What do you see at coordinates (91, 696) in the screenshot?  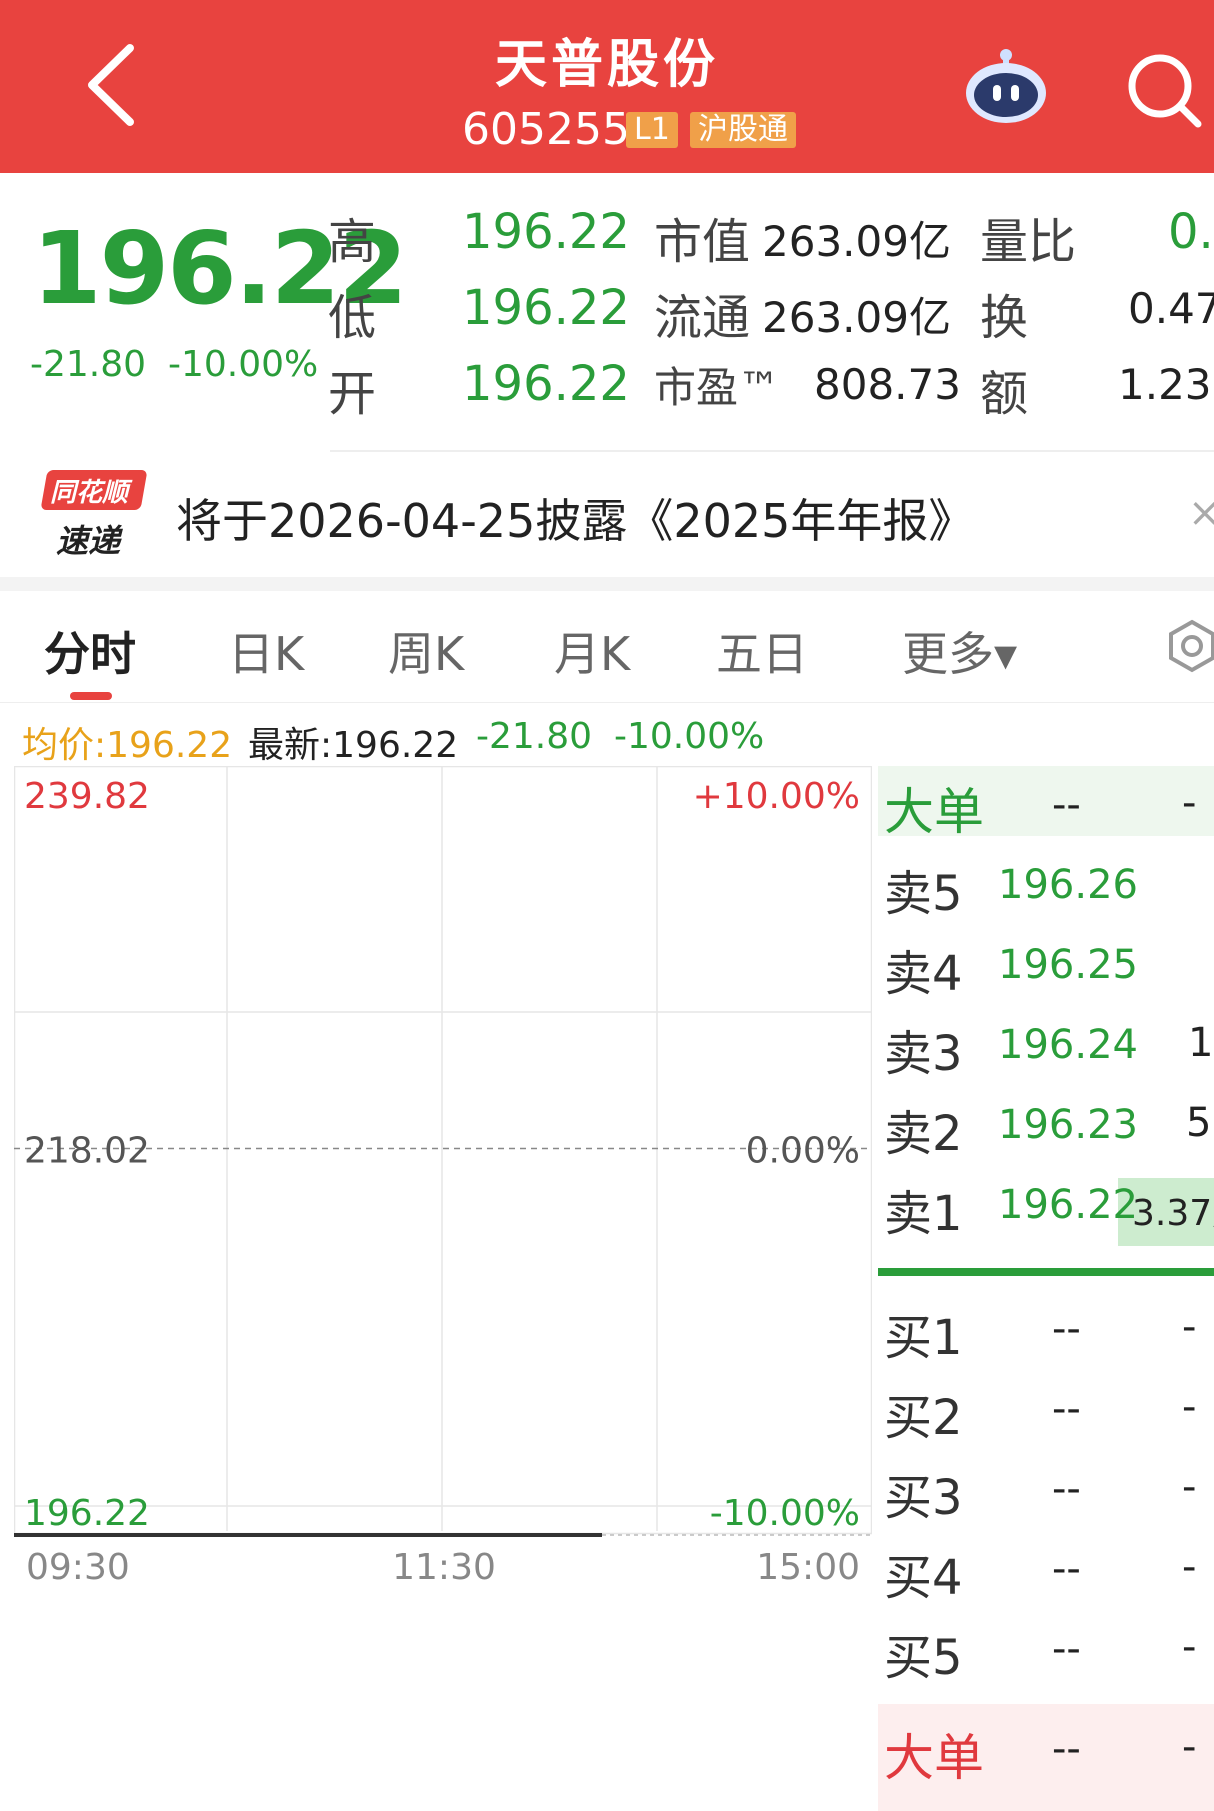 I see `tab-indicator` at bounding box center [91, 696].